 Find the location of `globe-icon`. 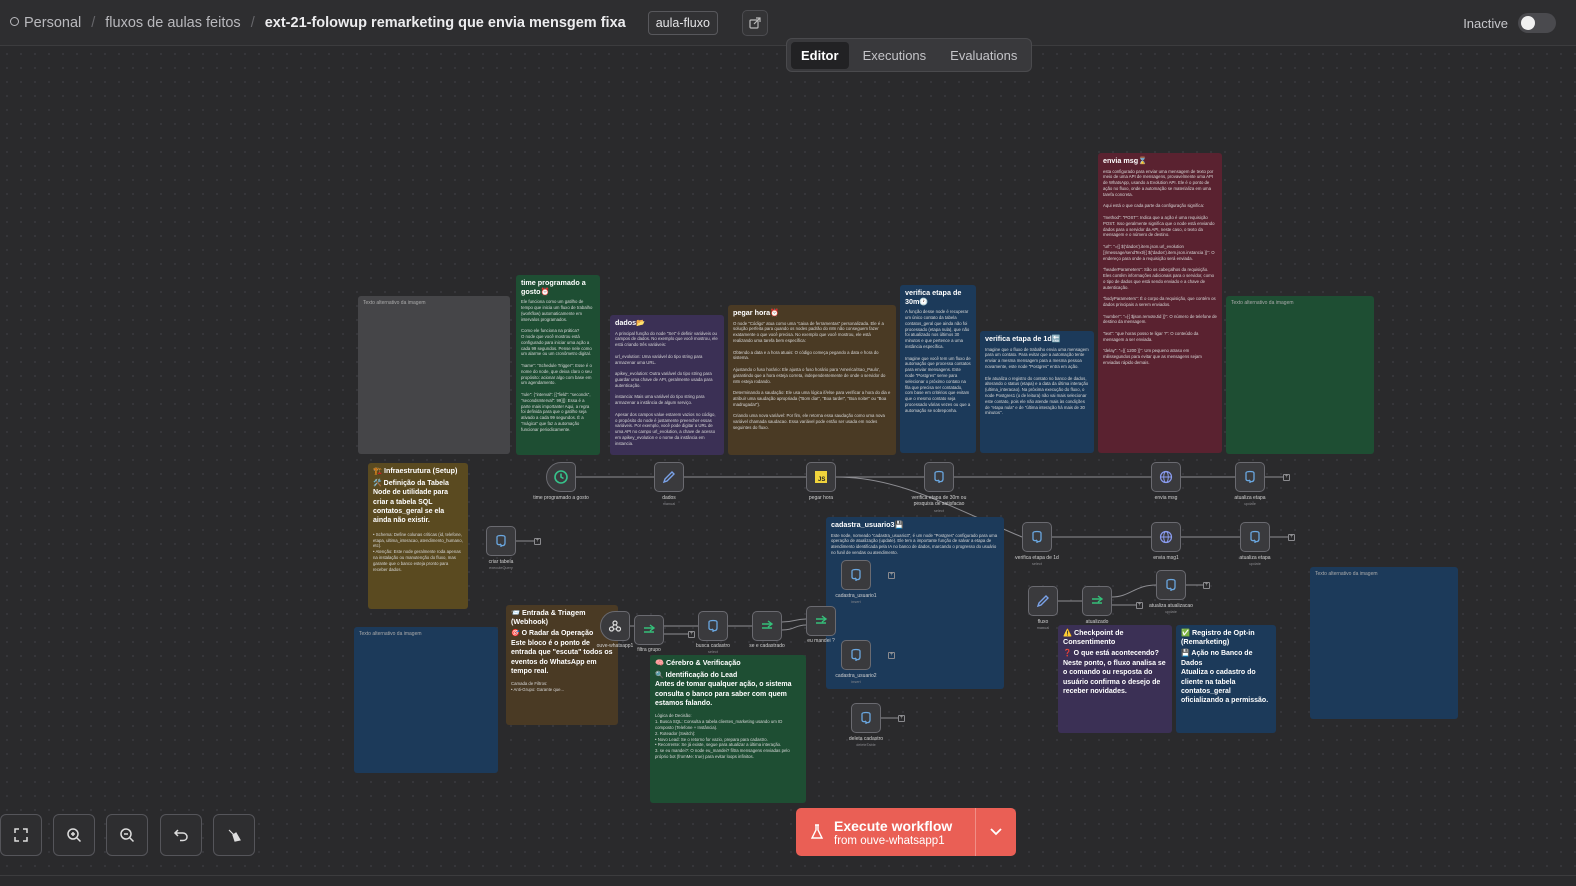

globe-icon is located at coordinates (1166, 477).